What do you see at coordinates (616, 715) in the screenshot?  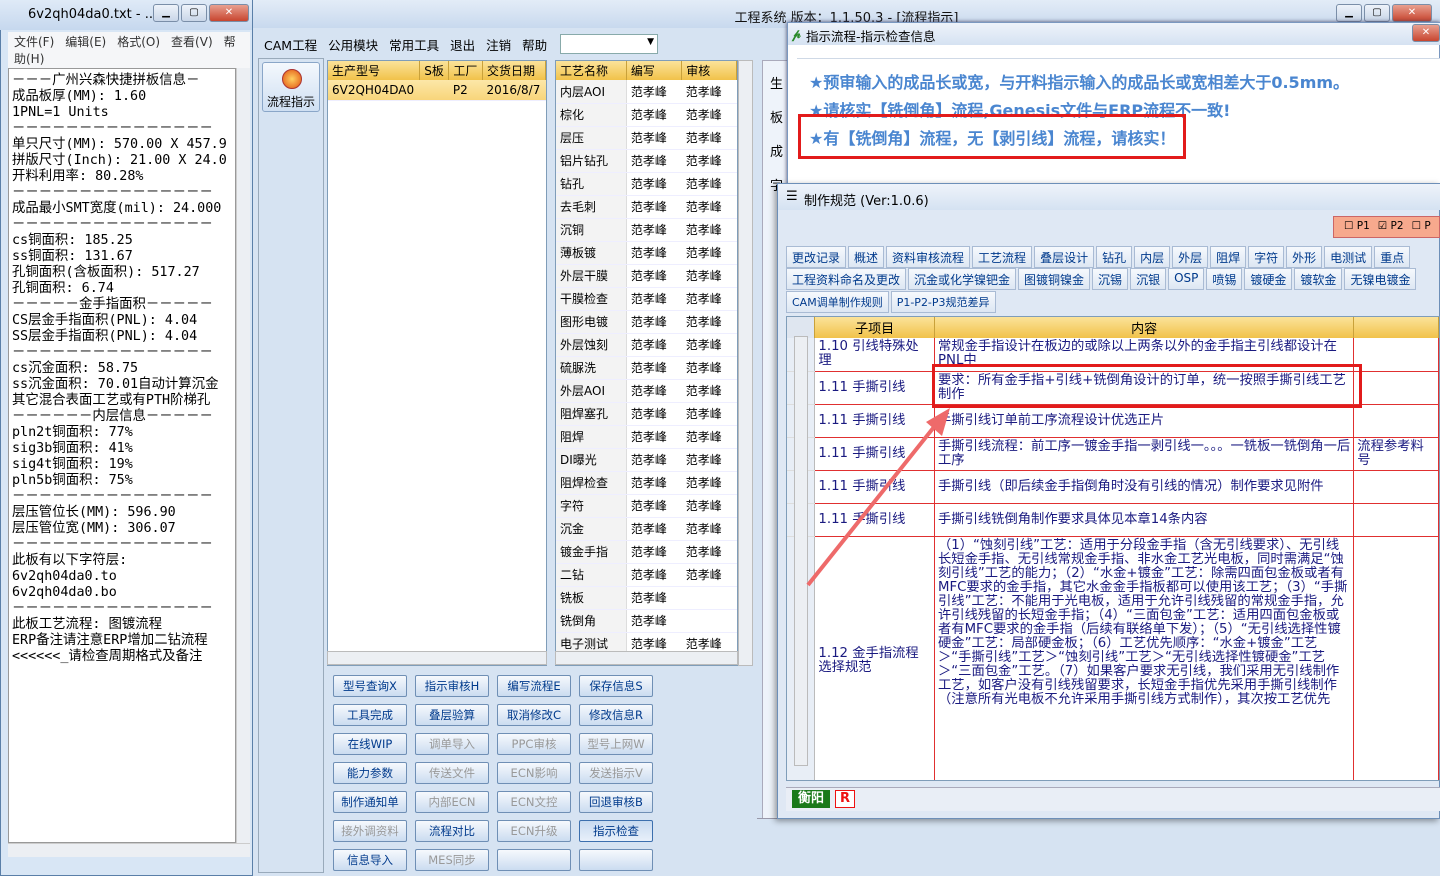 I see `action-button: 修改信息R` at bounding box center [616, 715].